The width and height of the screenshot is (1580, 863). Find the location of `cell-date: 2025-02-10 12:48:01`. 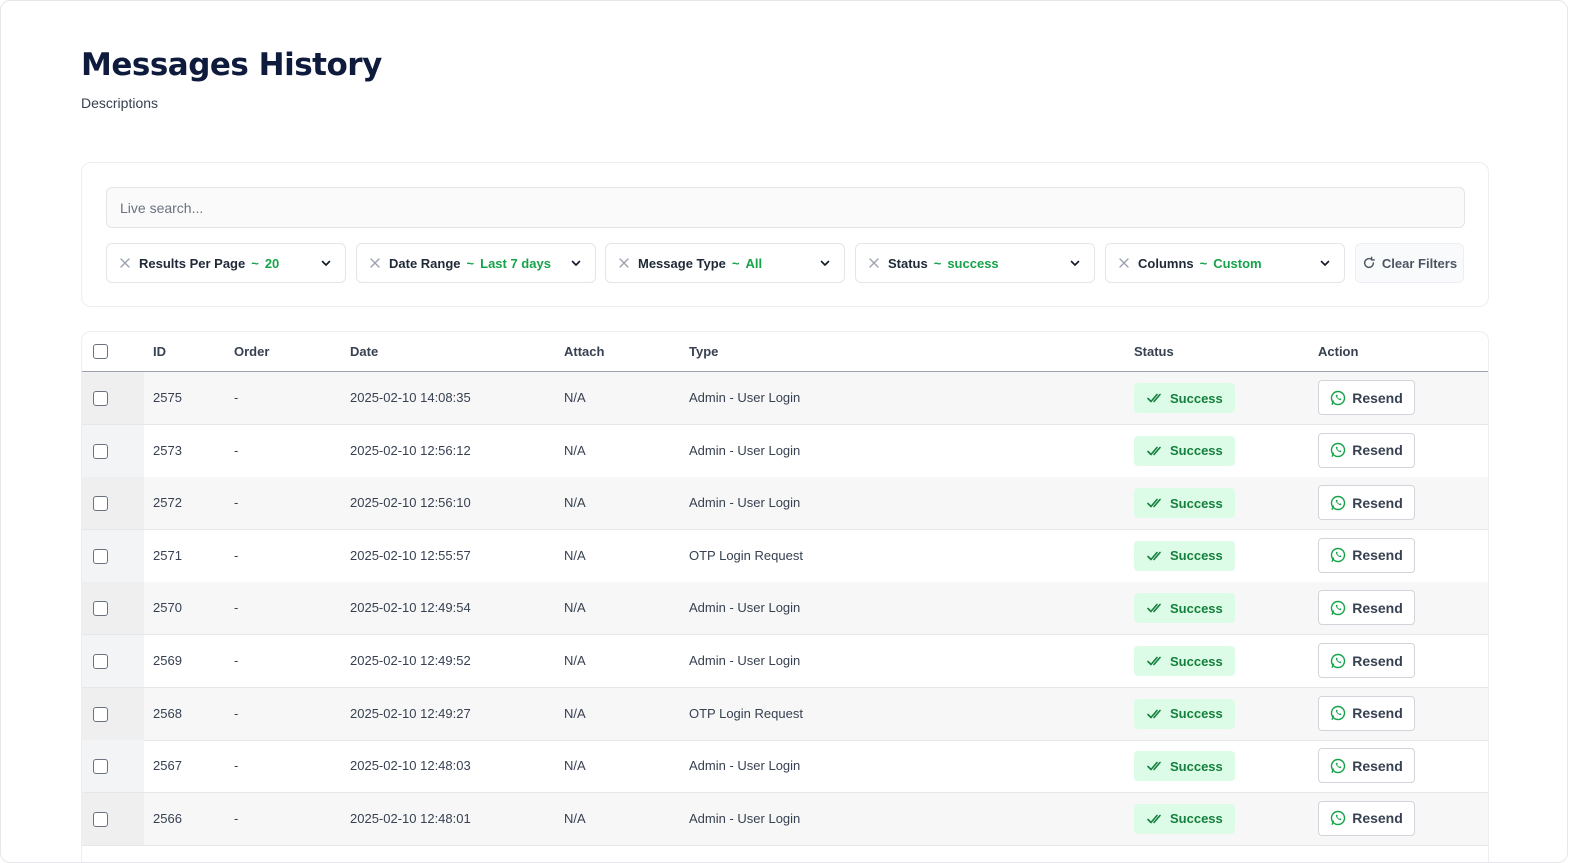

cell-date: 2025-02-10 12:48:01 is located at coordinates (410, 818).